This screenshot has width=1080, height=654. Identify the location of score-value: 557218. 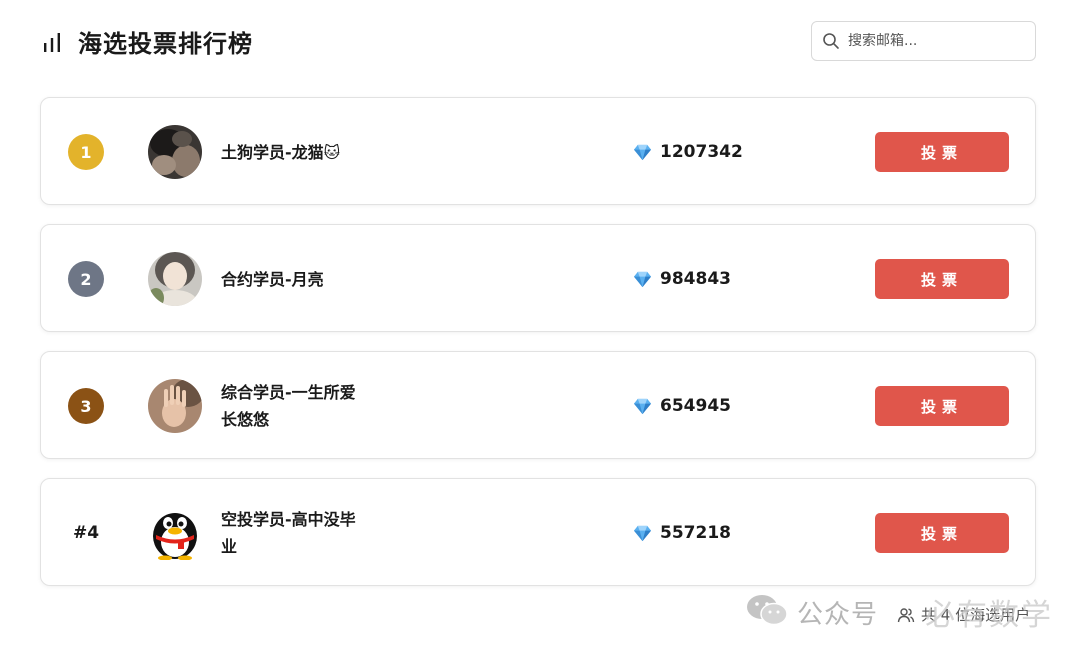
(695, 533).